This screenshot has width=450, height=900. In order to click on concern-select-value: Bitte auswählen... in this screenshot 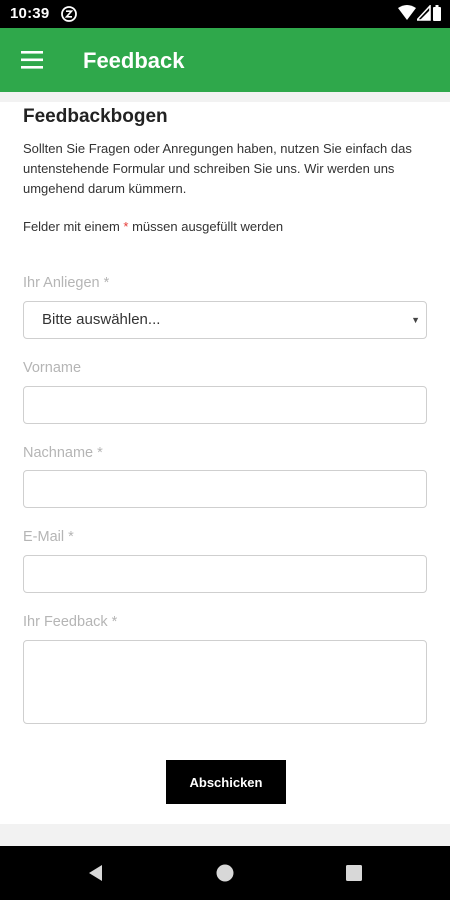, I will do `click(101, 319)`.